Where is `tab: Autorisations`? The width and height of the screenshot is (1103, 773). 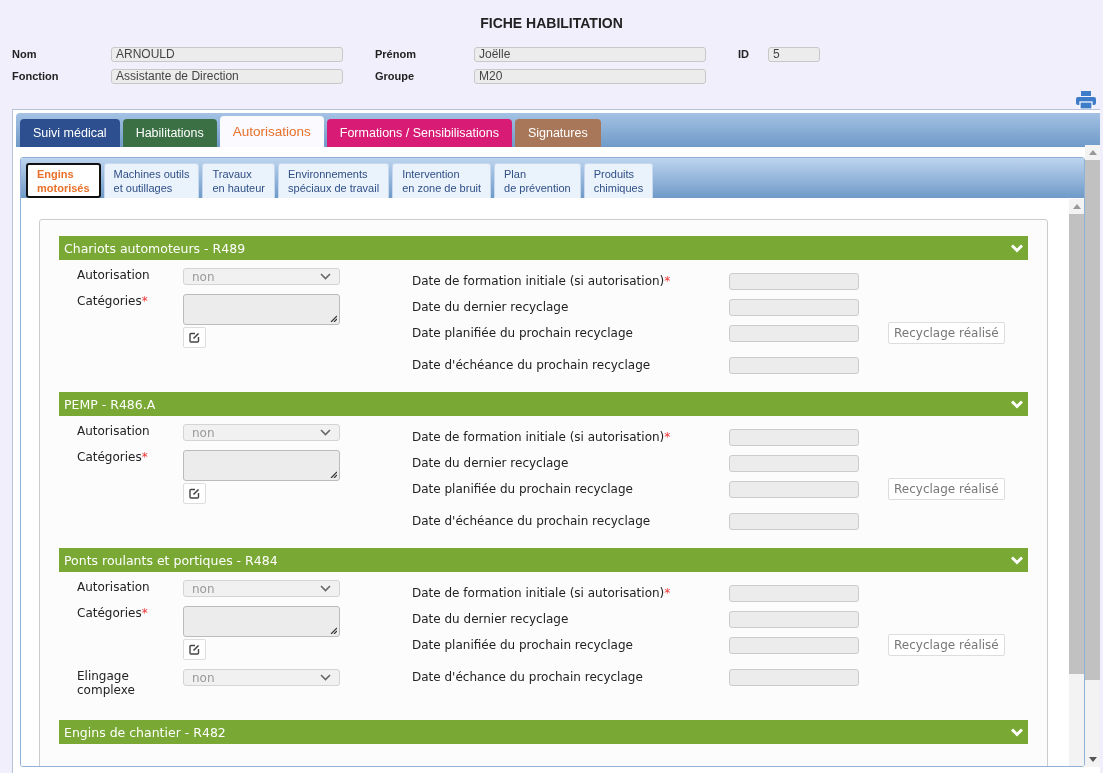
tab: Autorisations is located at coordinates (271, 131).